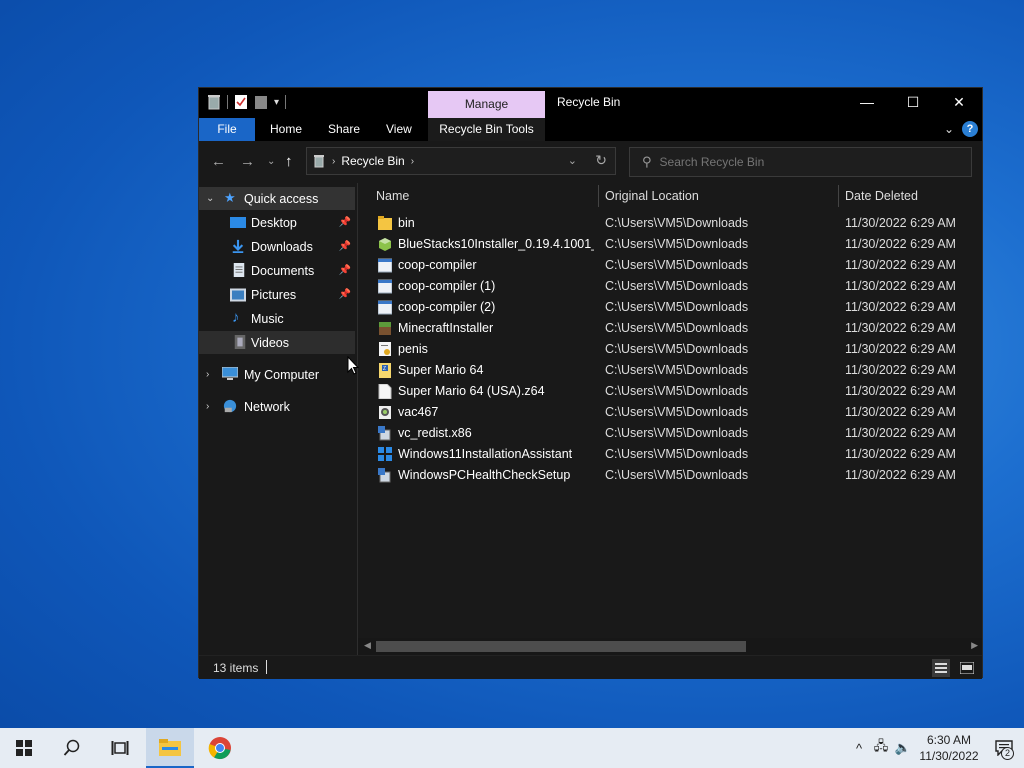 The height and width of the screenshot is (768, 1024). What do you see at coordinates (406, 223) in the screenshot?
I see `file-name: bin` at bounding box center [406, 223].